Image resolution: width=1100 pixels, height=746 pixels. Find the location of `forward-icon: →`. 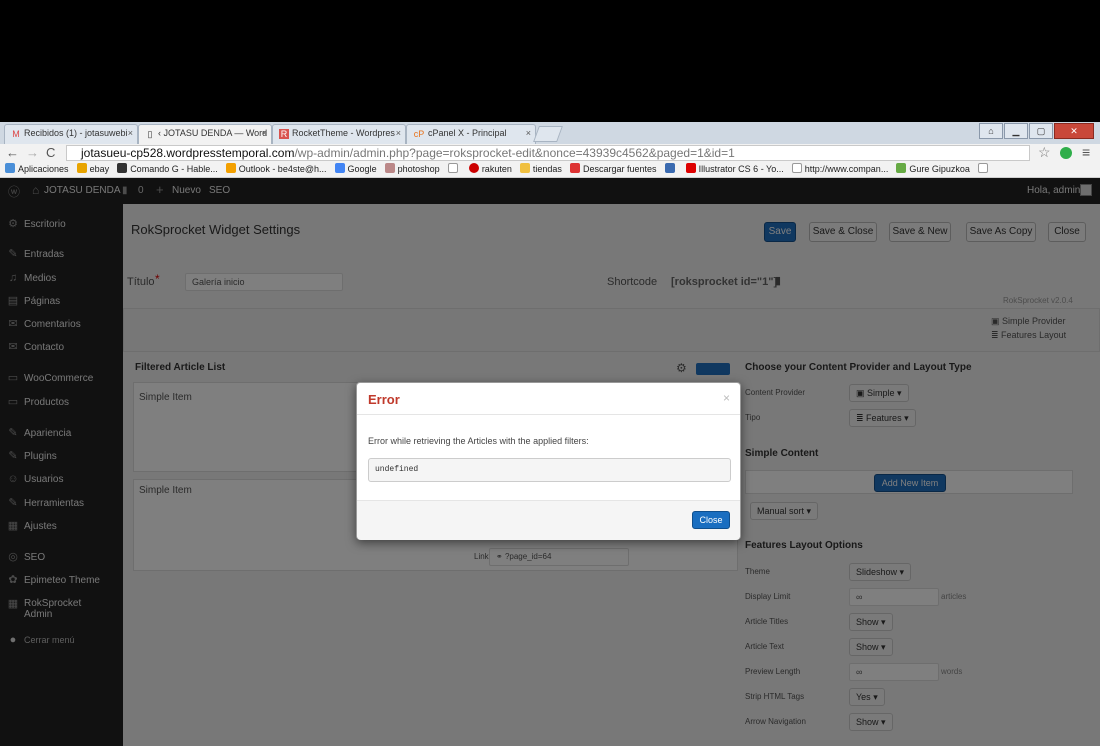

forward-icon: → is located at coordinates (32, 152).